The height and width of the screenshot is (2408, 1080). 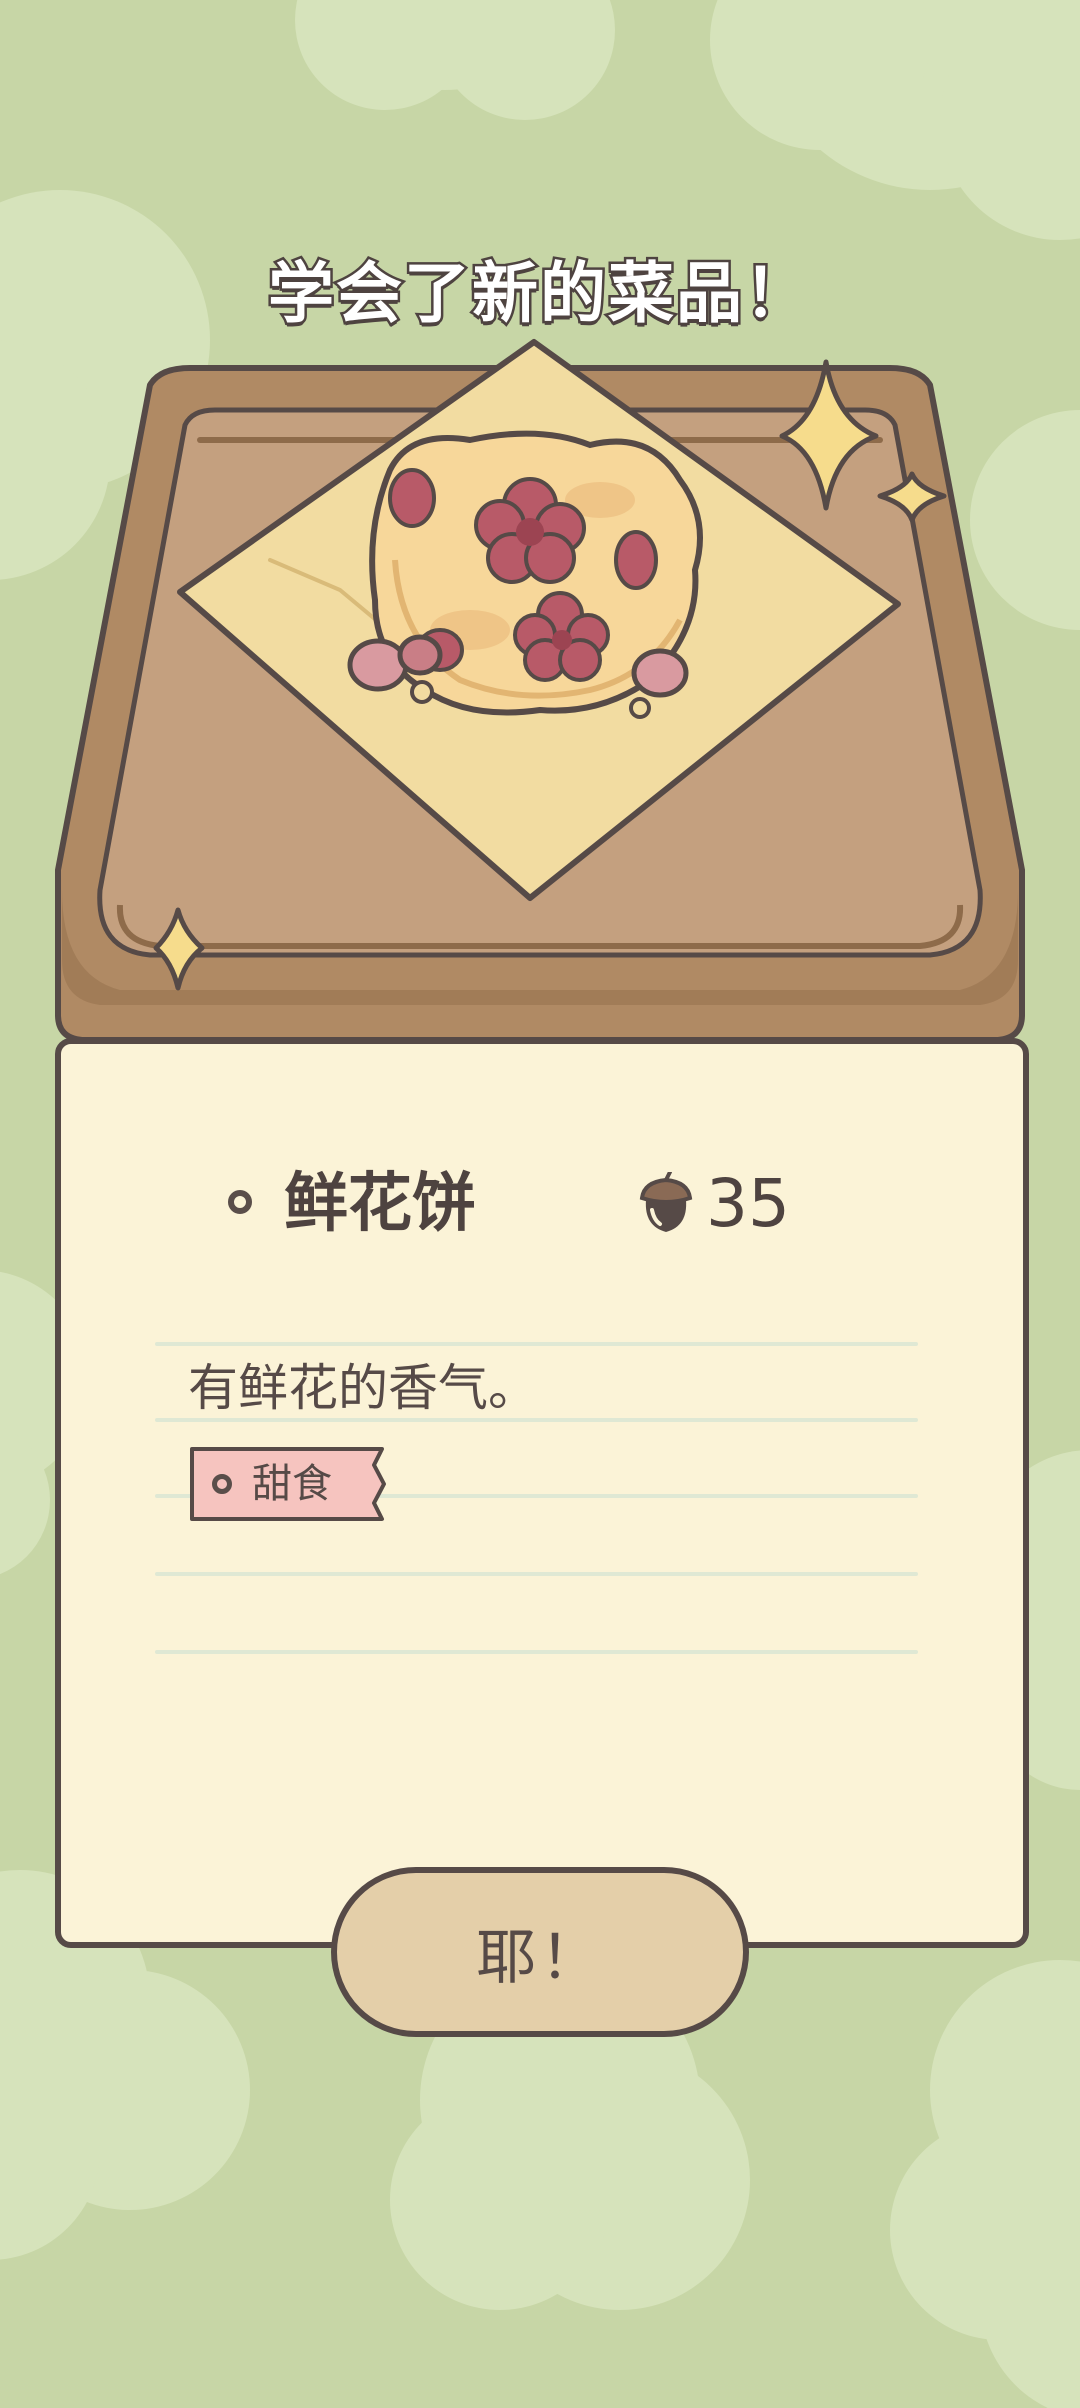 What do you see at coordinates (222, 1484) in the screenshot?
I see `tag-bullet-icon` at bounding box center [222, 1484].